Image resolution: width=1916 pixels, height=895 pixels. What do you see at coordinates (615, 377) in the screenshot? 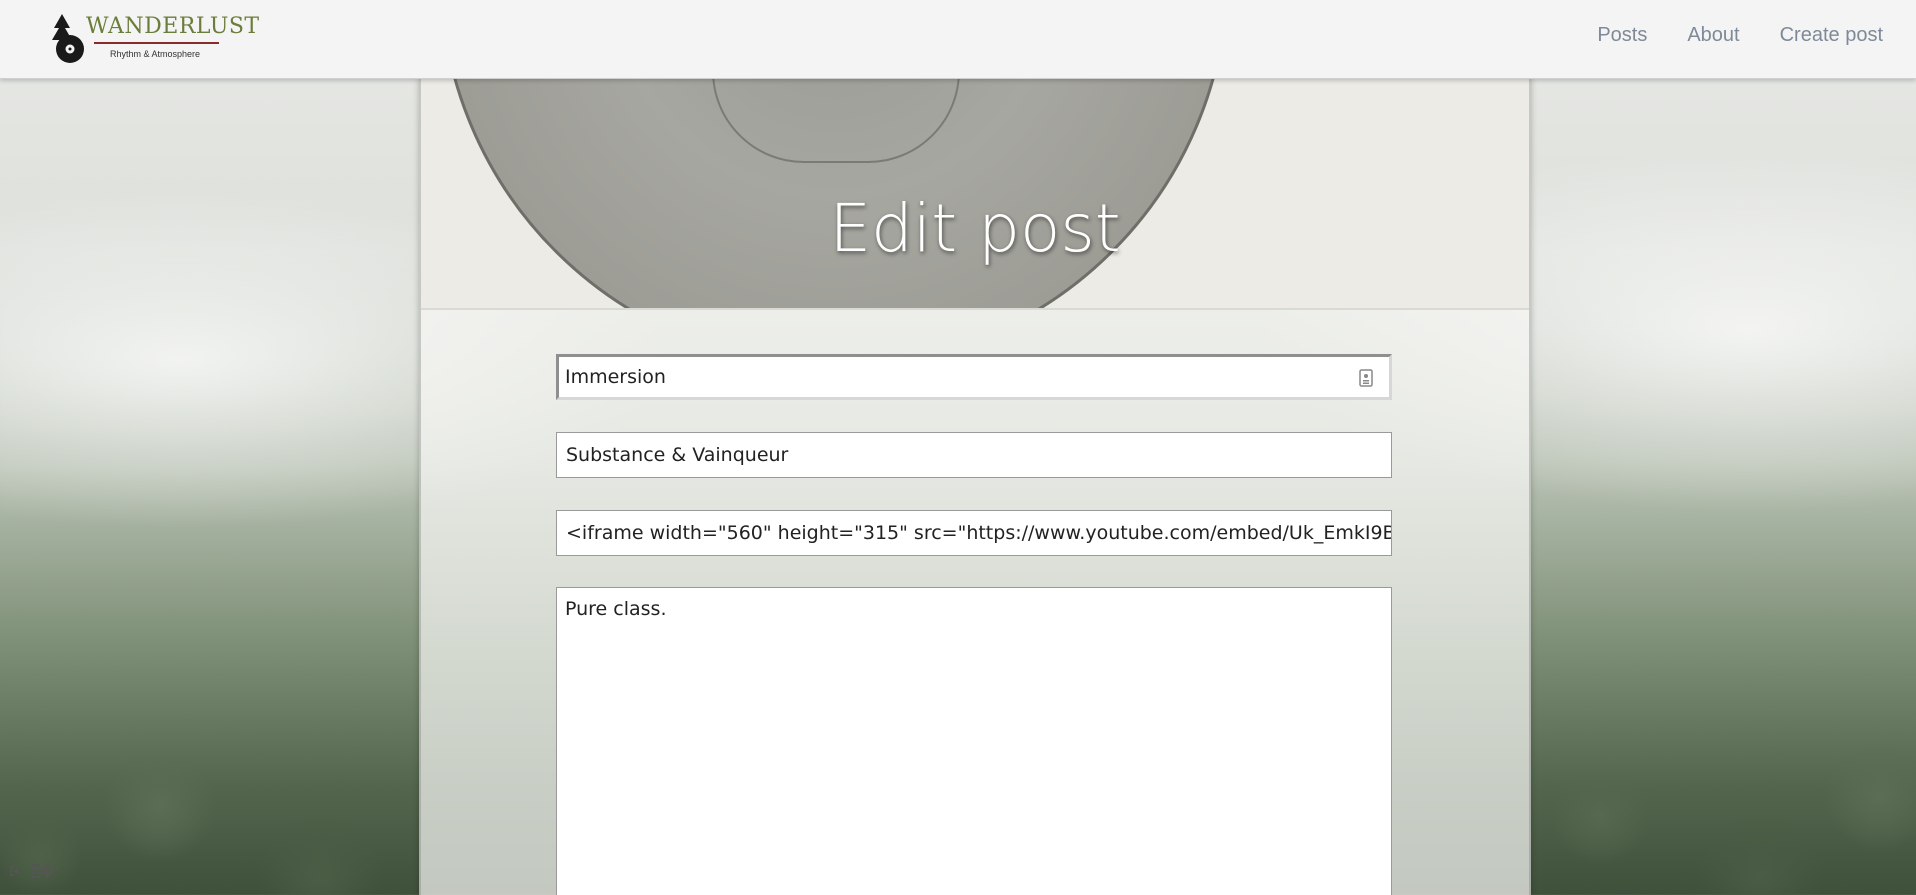
I see `post-title-value: Immersion` at bounding box center [615, 377].